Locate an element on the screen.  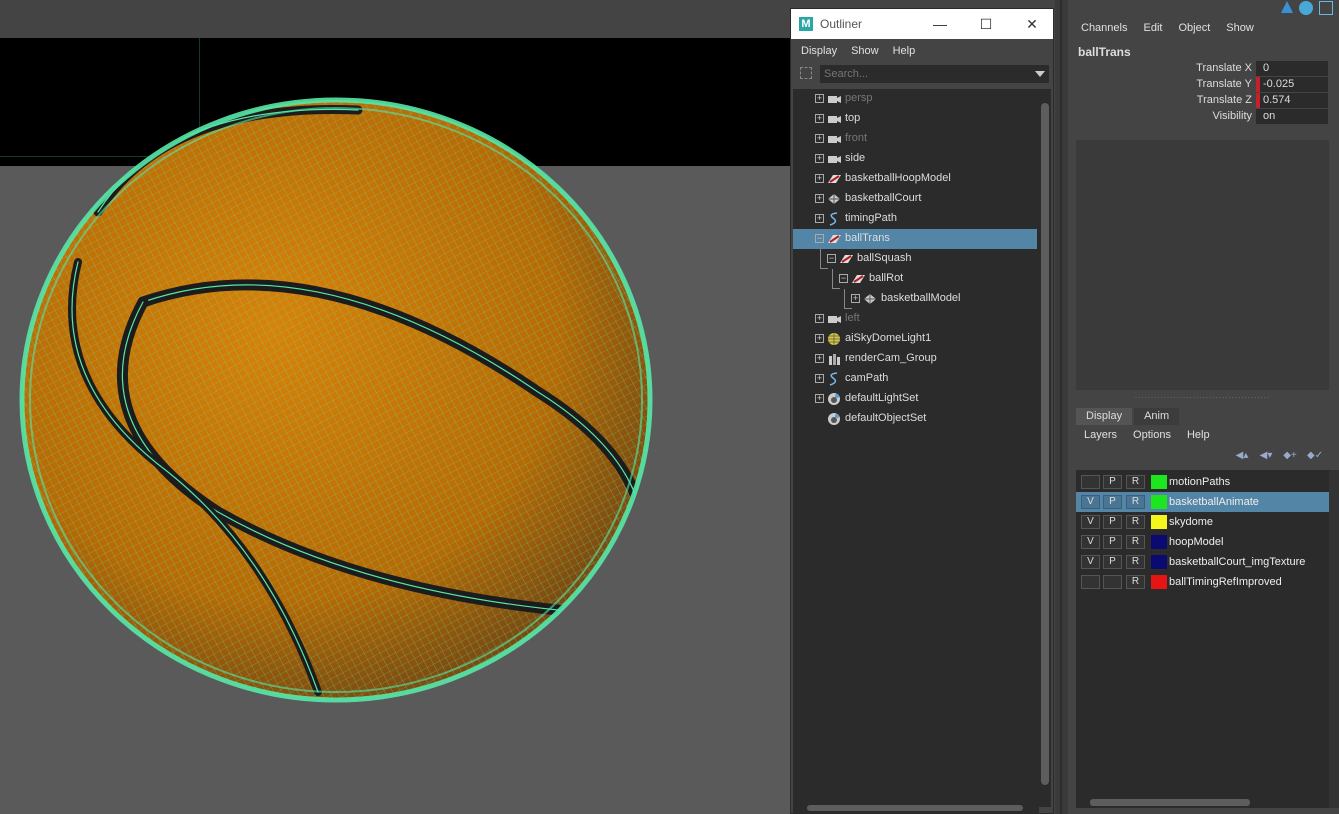
layer-row: RballTimingRefImproved is located at coordinates (1202, 582).